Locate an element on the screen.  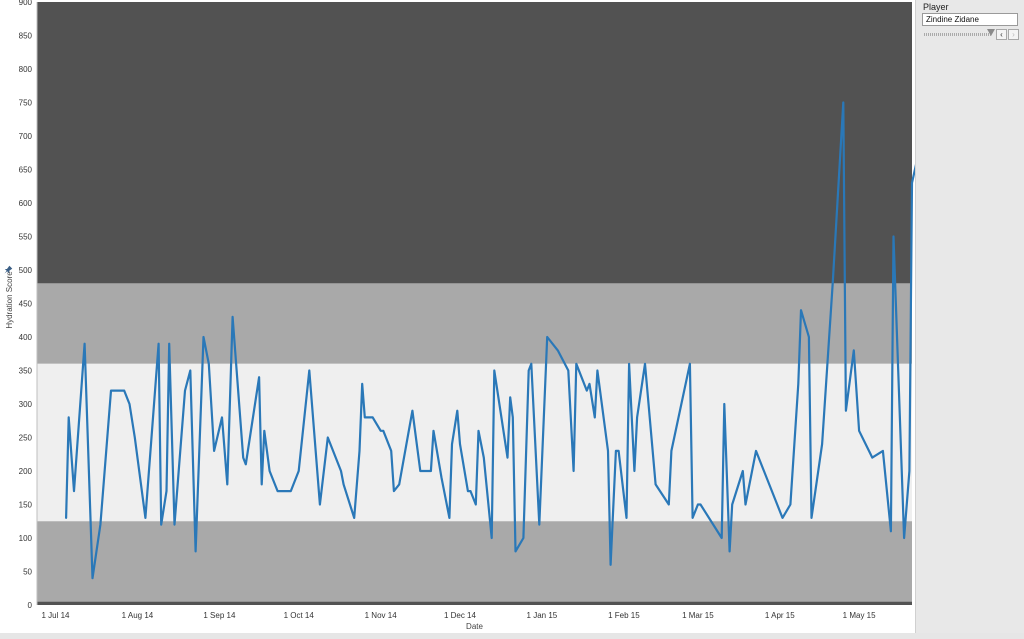
y-tick-label: 100 is located at coordinates (26, 538).